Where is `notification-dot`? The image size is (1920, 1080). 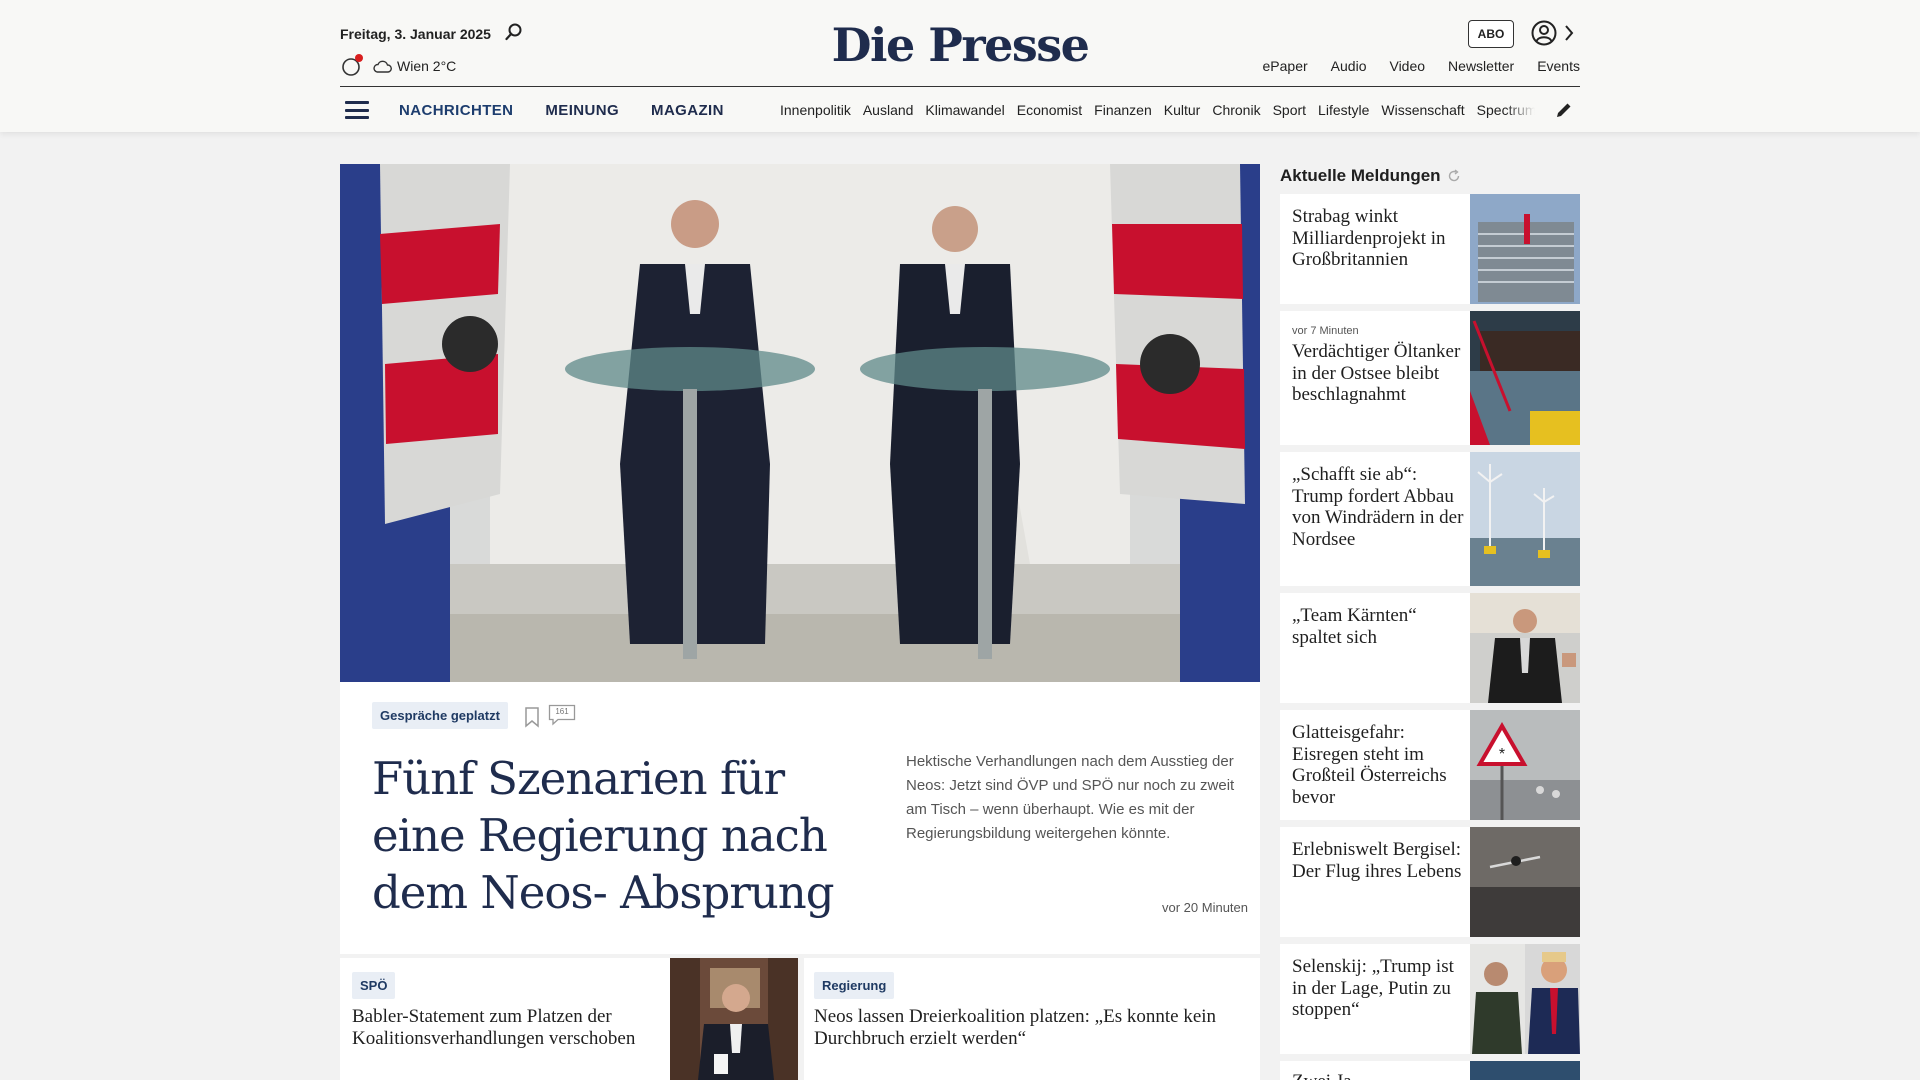
notification-dot is located at coordinates (359, 58).